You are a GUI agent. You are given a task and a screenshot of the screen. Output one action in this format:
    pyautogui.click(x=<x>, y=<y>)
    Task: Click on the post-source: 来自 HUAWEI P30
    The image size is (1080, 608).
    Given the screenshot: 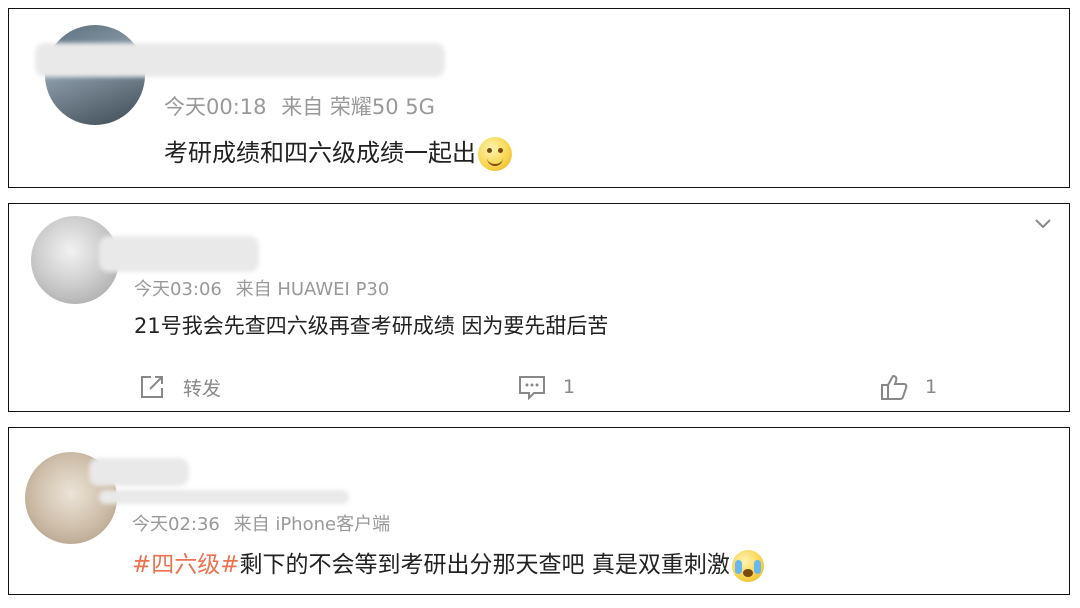 What is the action you would take?
    pyautogui.click(x=312, y=289)
    